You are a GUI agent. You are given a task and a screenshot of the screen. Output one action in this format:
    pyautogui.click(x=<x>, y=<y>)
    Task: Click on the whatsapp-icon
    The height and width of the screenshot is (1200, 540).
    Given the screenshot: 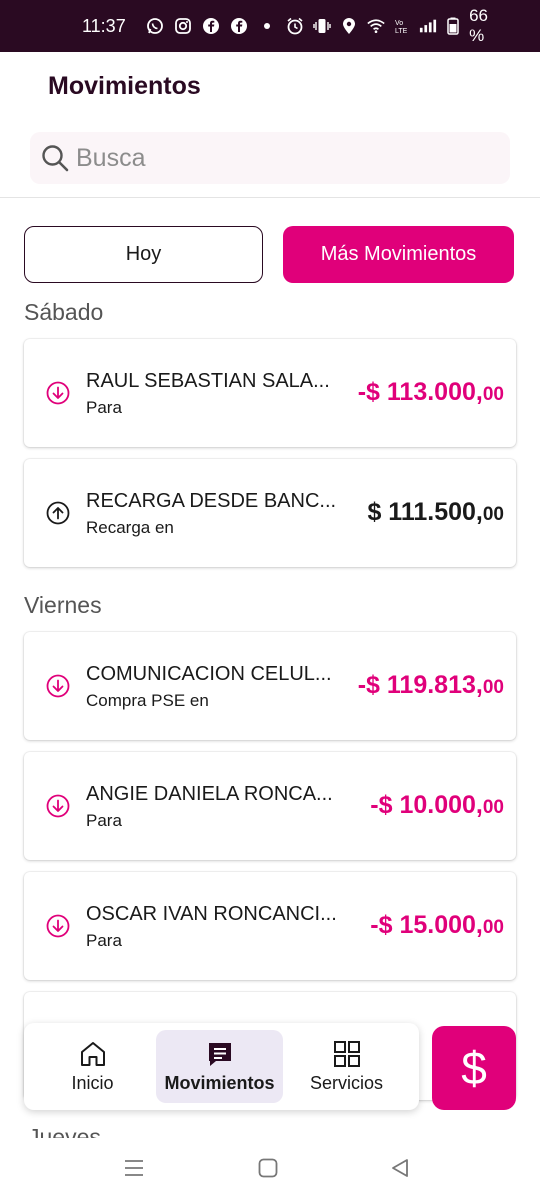 What is the action you would take?
    pyautogui.click(x=155, y=26)
    